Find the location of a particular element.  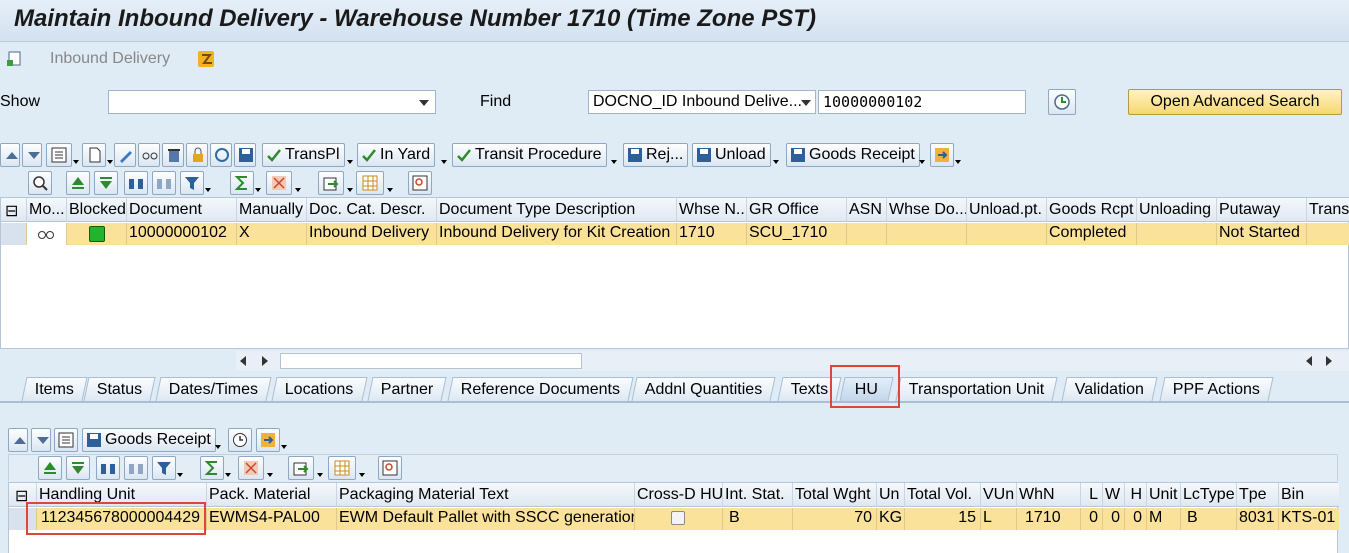

hu-total-dropdown is located at coordinates (228, 468).